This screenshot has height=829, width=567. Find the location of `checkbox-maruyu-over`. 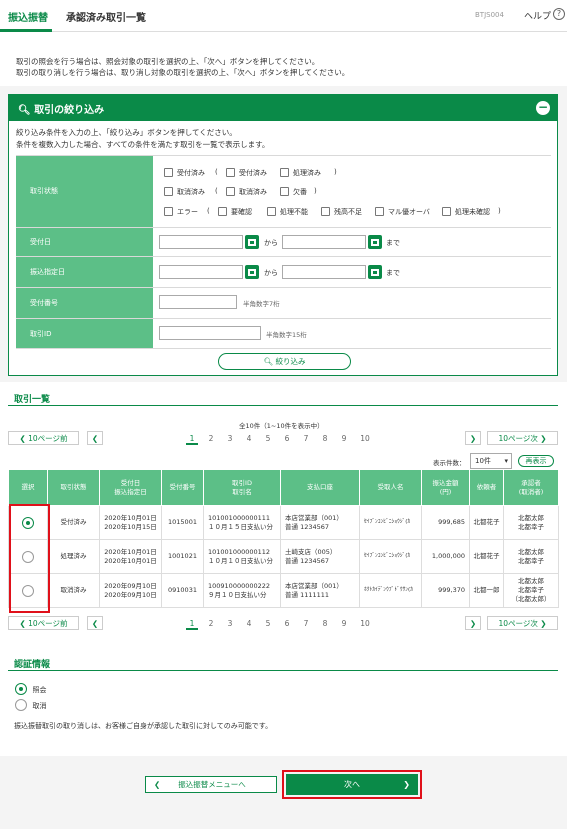

checkbox-maruyu-over is located at coordinates (379, 211).